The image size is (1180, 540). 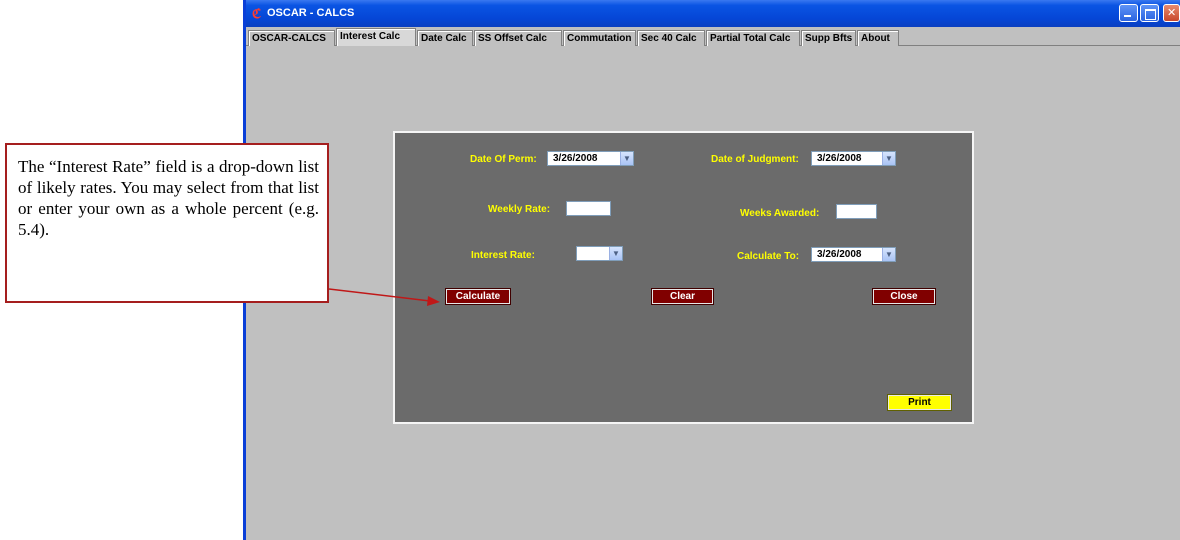 I want to click on close-button: Close, so click(x=904, y=296).